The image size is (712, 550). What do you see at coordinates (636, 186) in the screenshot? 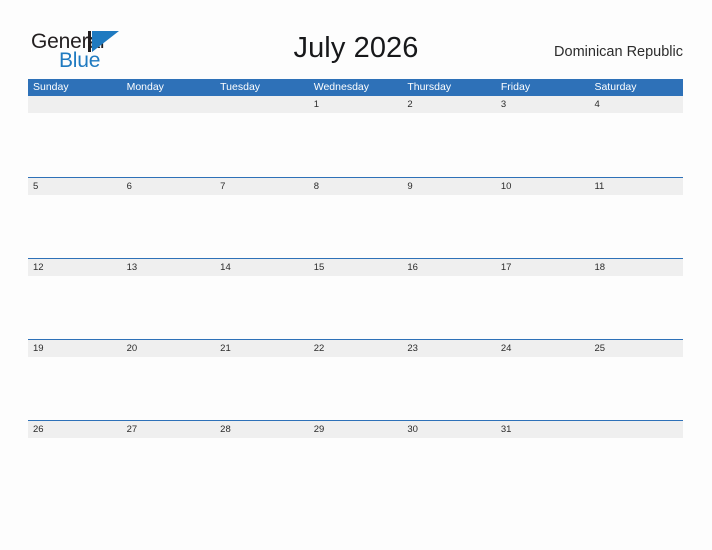
I see `day-cell: 11` at bounding box center [636, 186].